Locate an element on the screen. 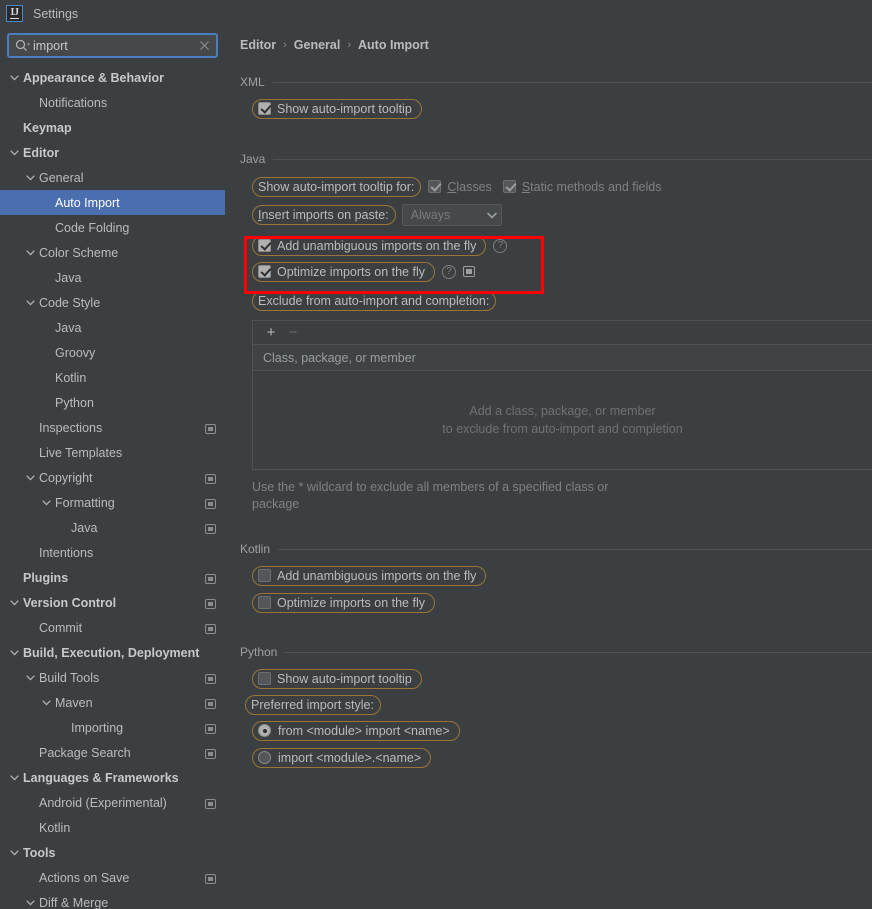 The width and height of the screenshot is (872, 909). sidebar-item-label: Android (Experimental) is located at coordinates (103, 802).